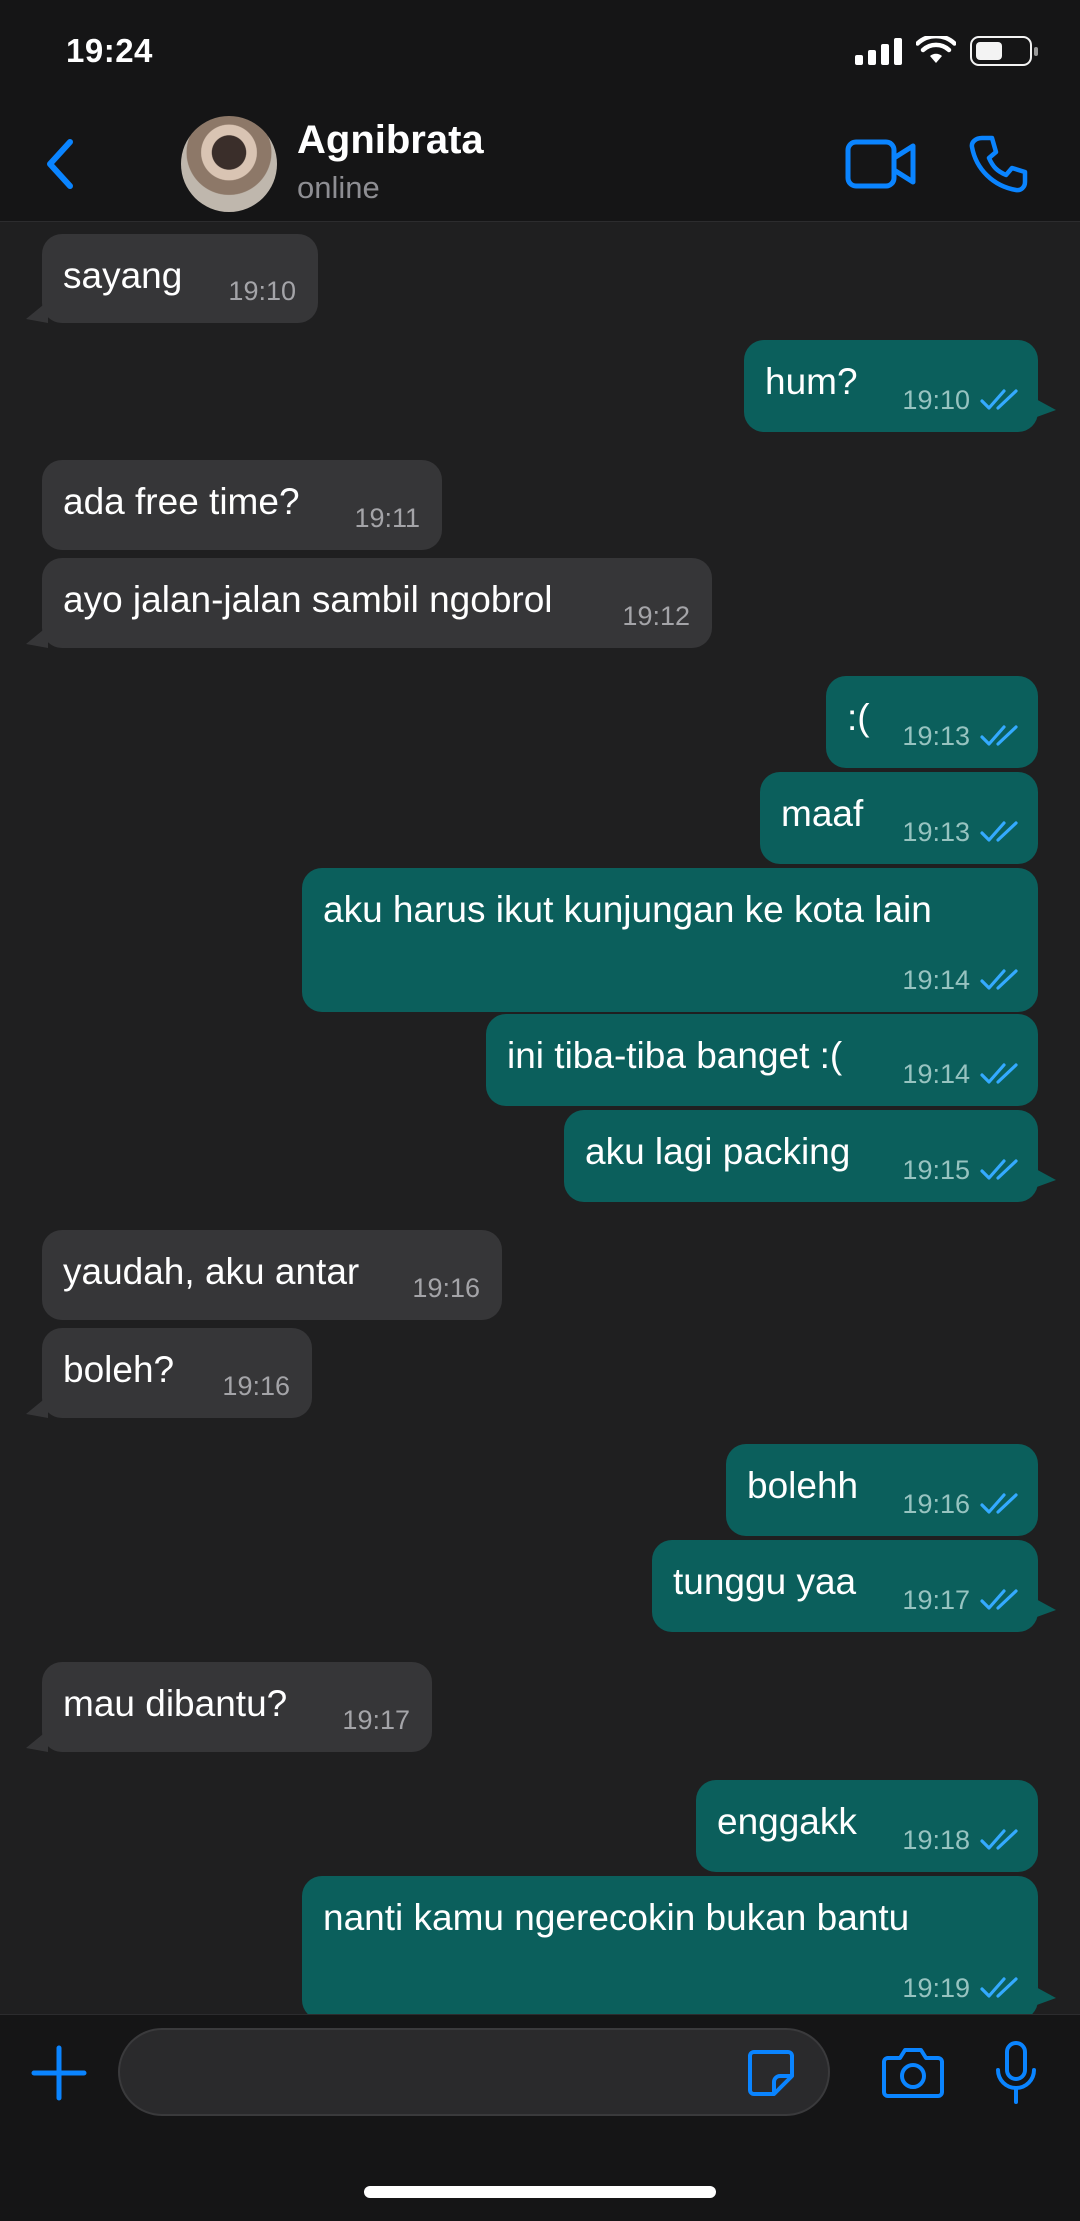 The width and height of the screenshot is (1080, 2221). Describe the element at coordinates (474, 2072) in the screenshot. I see `message-input` at that location.